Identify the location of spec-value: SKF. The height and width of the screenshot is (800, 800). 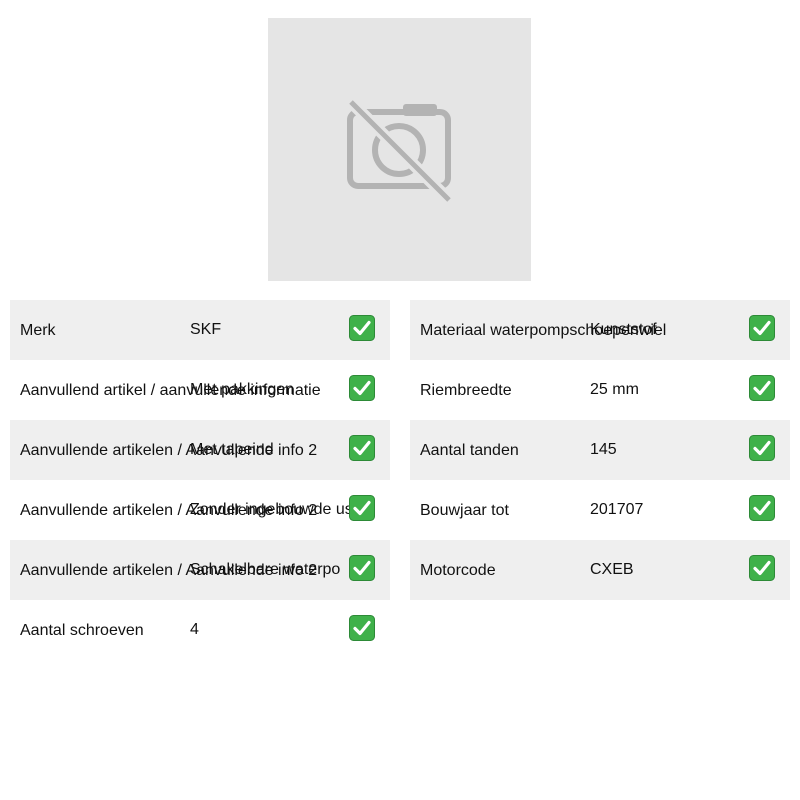
(206, 329).